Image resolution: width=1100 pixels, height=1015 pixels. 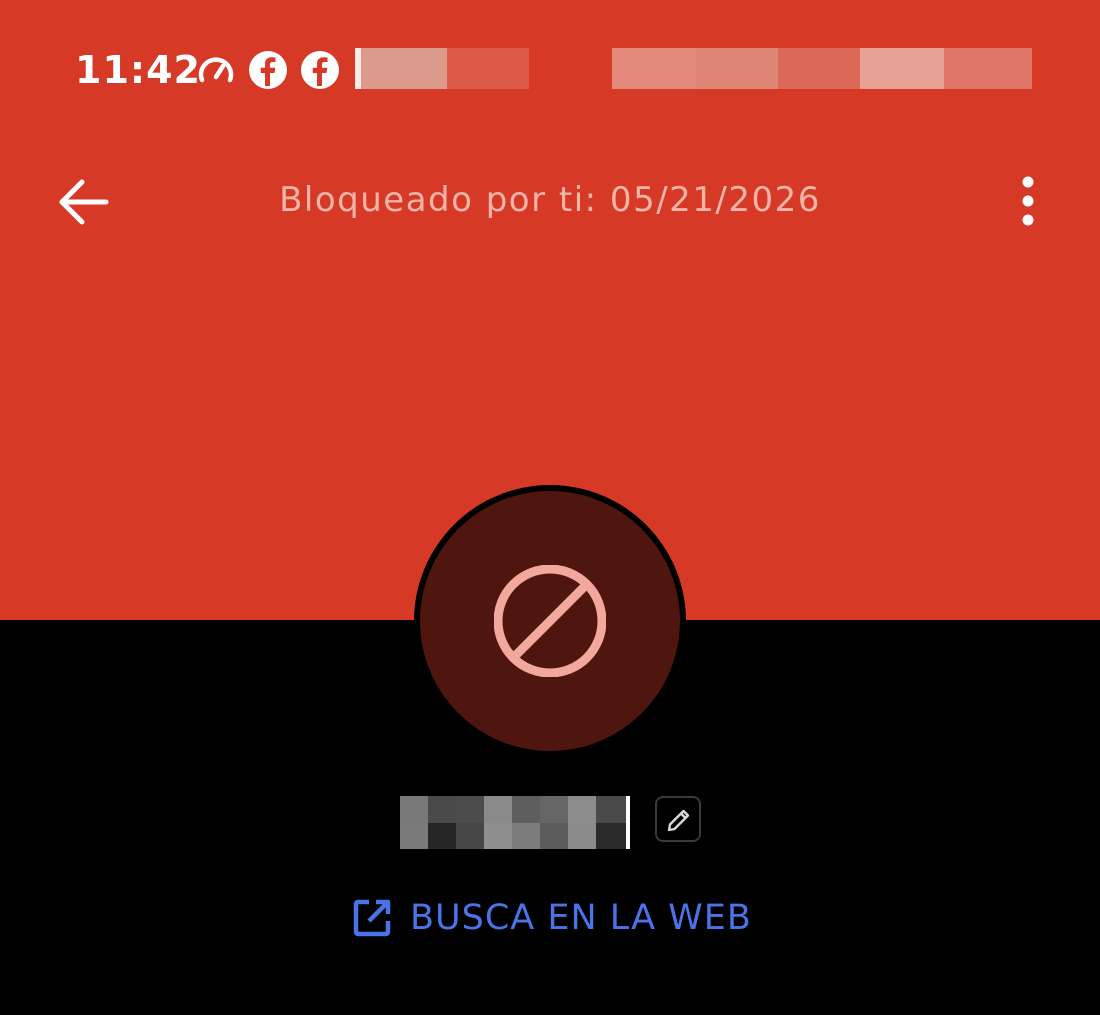 I want to click on search-web-label: BUSCA EN LA WEB, so click(x=581, y=918).